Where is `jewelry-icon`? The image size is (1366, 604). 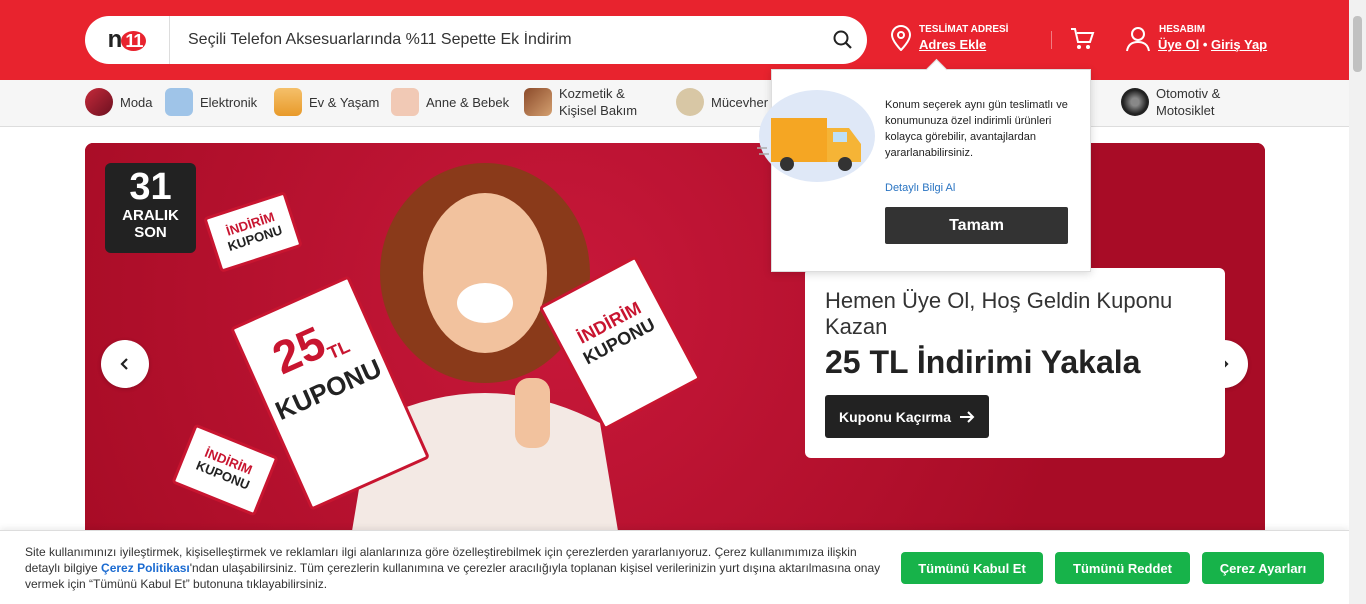 jewelry-icon is located at coordinates (690, 102).